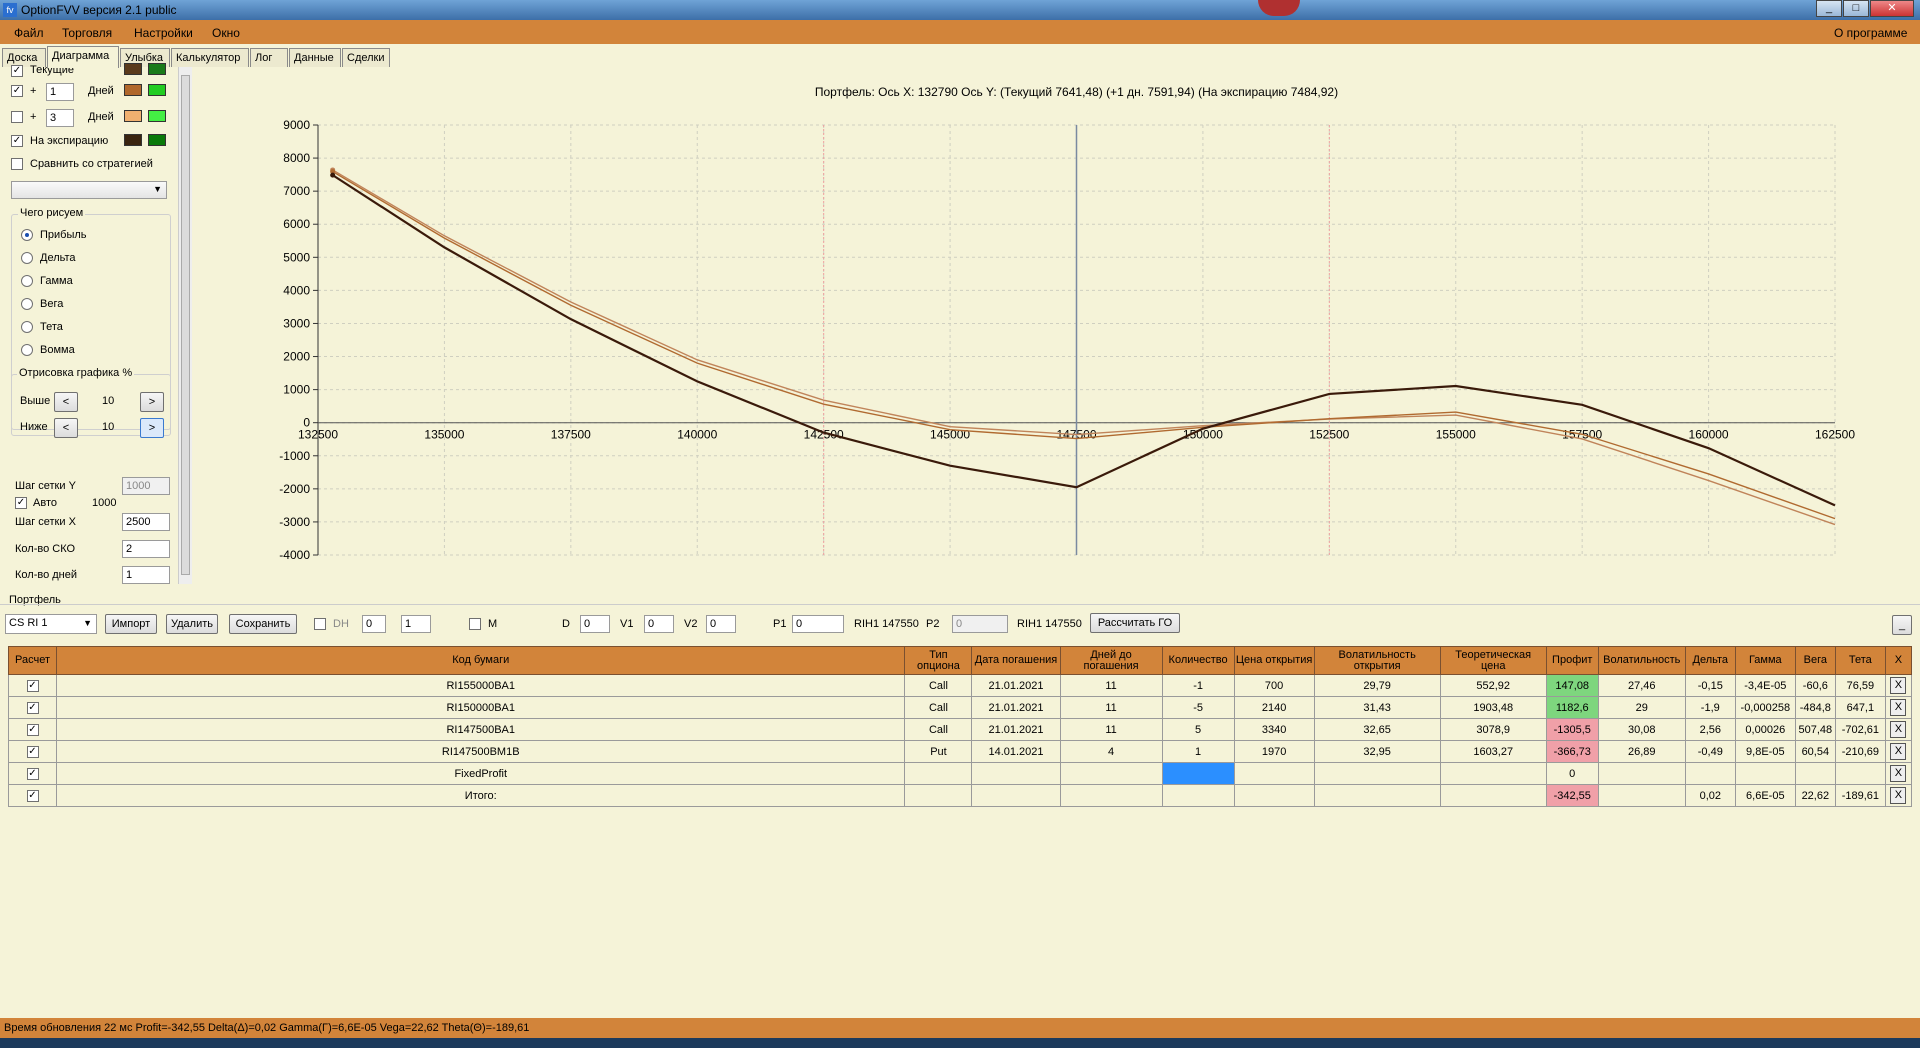 This screenshot has width=1920, height=1048. I want to click on grid-x-input: 2500, so click(146, 522).